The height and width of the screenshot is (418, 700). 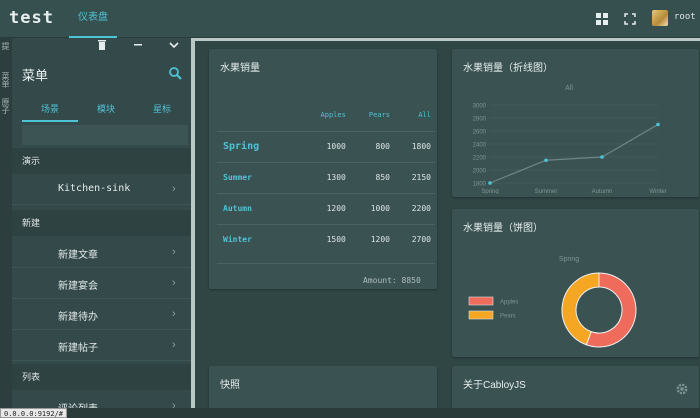 What do you see at coordinates (494, 385) in the screenshot?
I see `card-title: 关于CabloyJS` at bounding box center [494, 385].